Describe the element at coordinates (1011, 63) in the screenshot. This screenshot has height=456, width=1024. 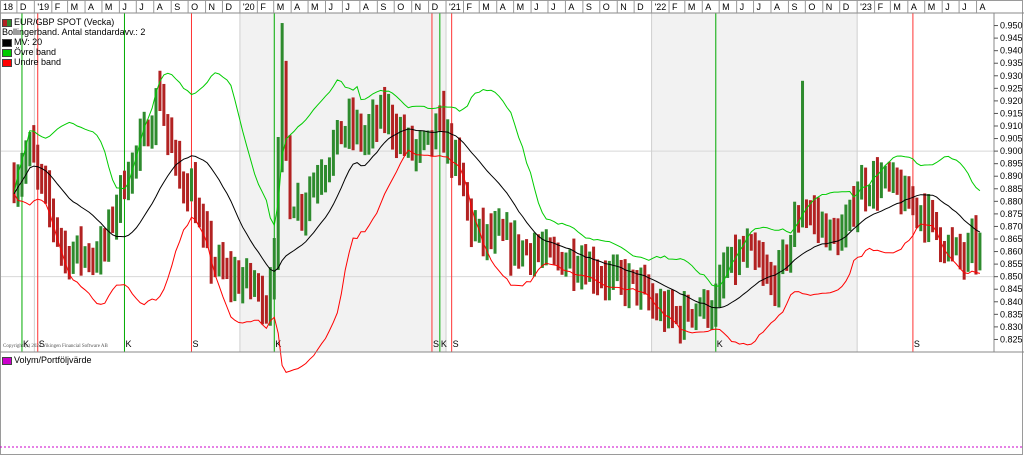
I see `y-tick-label: 0.935` at that location.